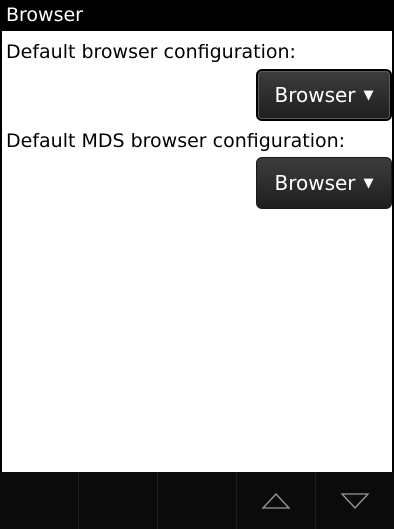  I want to click on scroll-down-button, so click(355, 500).